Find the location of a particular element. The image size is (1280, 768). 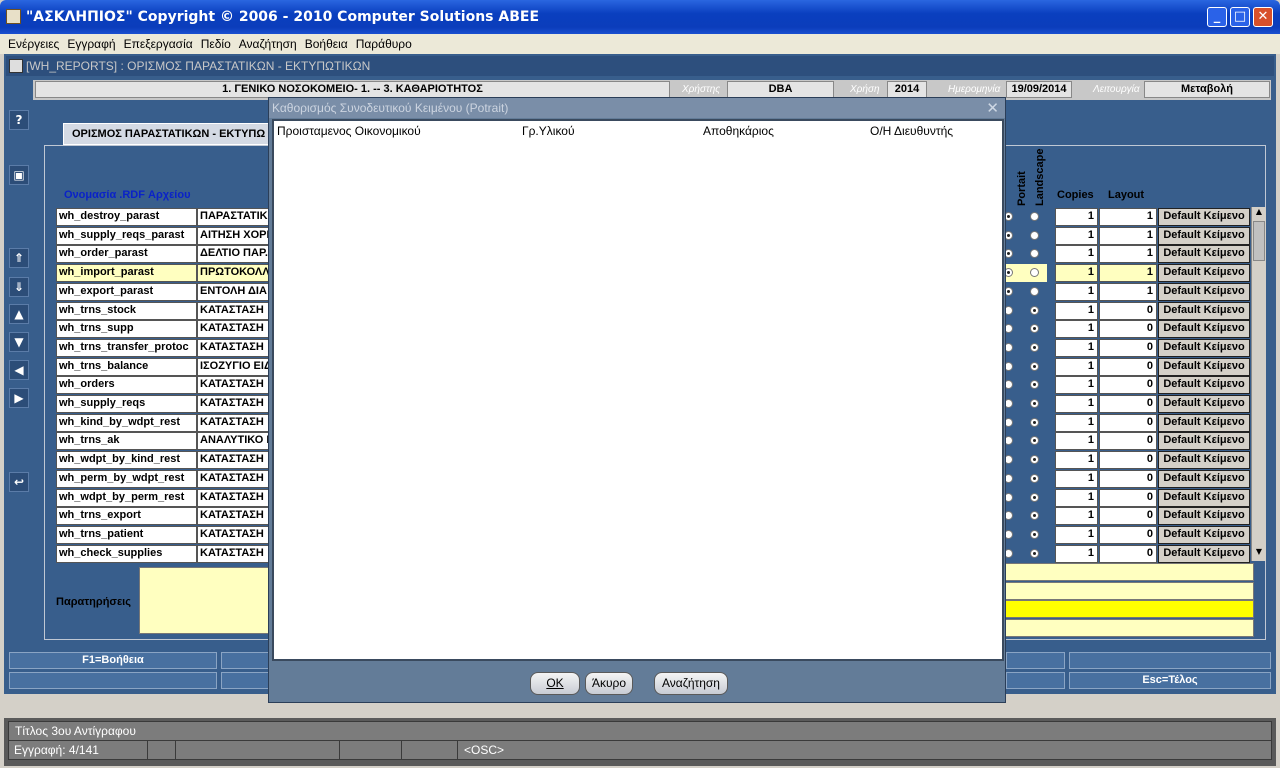

remarks-field is located at coordinates (204, 600).